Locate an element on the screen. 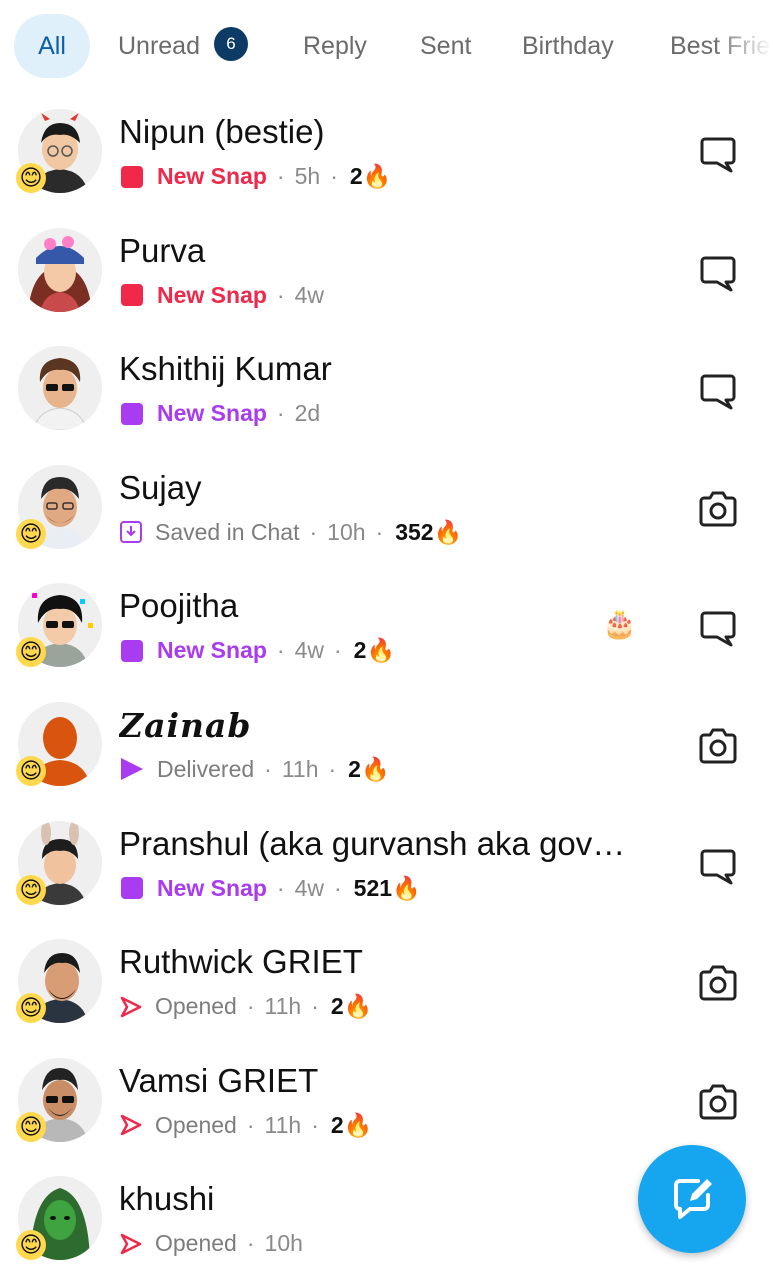 The image size is (773, 1281). birthday-cake-icon: 🎂 is located at coordinates (619, 624).